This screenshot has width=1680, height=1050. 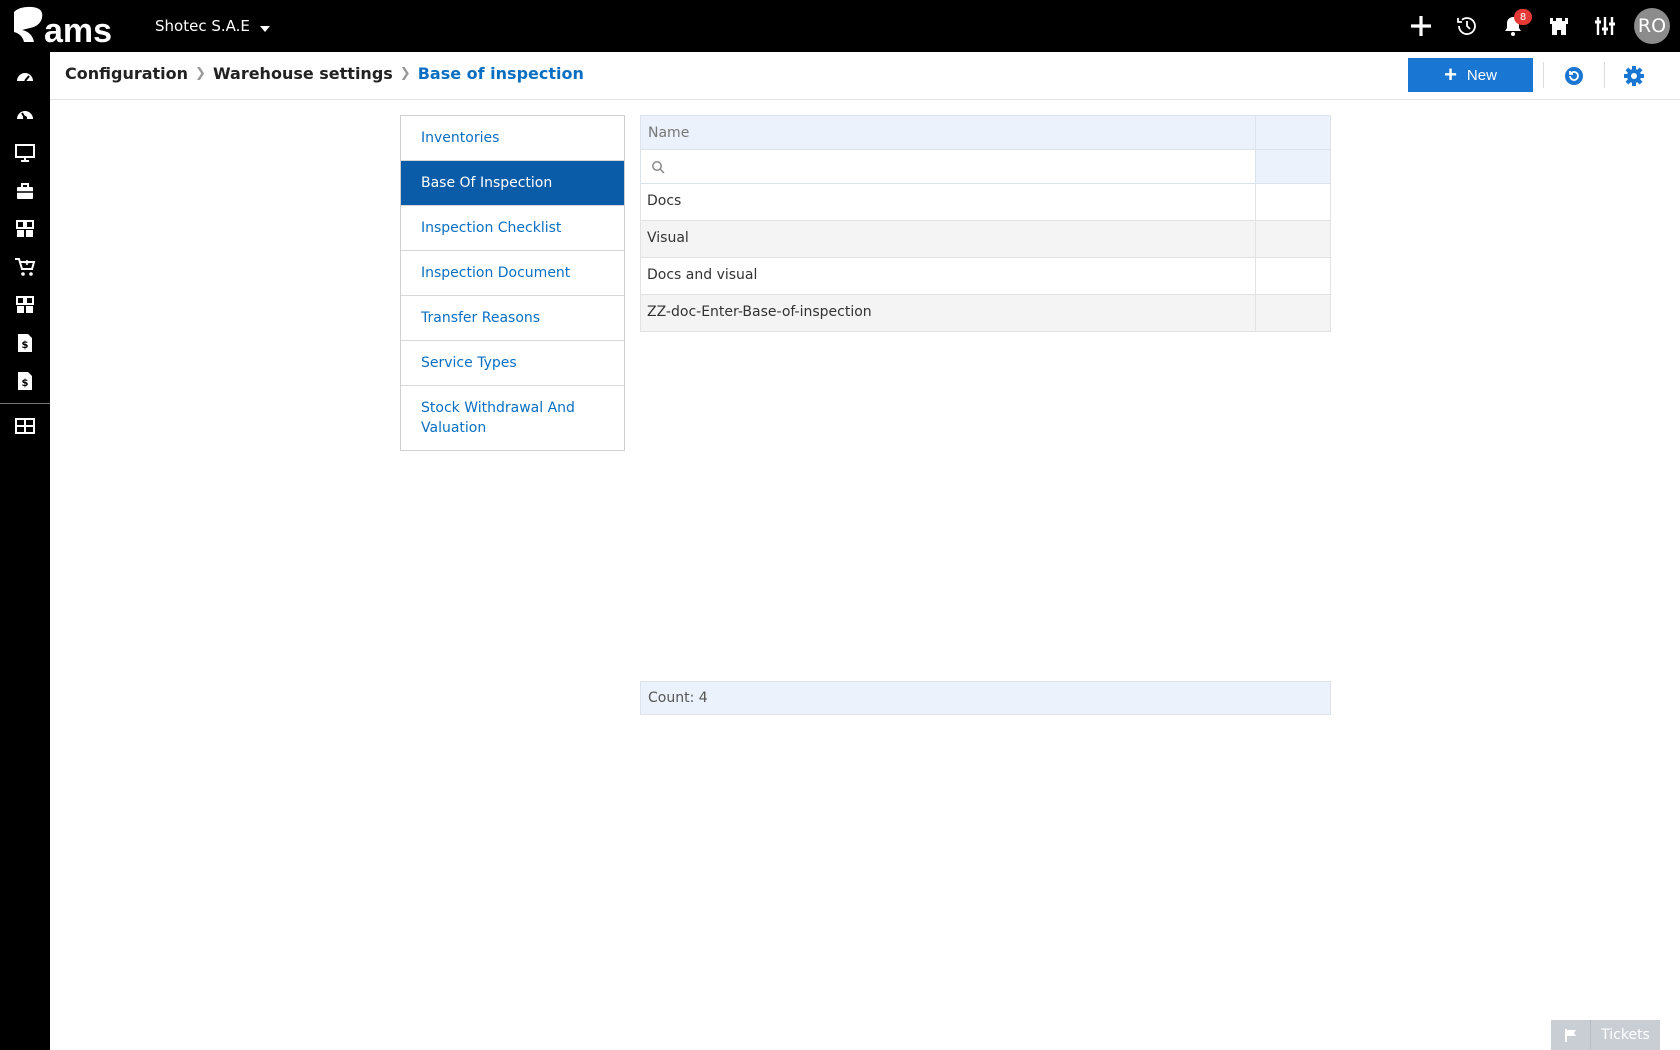 I want to click on cell-name: Visual, so click(x=948, y=239).